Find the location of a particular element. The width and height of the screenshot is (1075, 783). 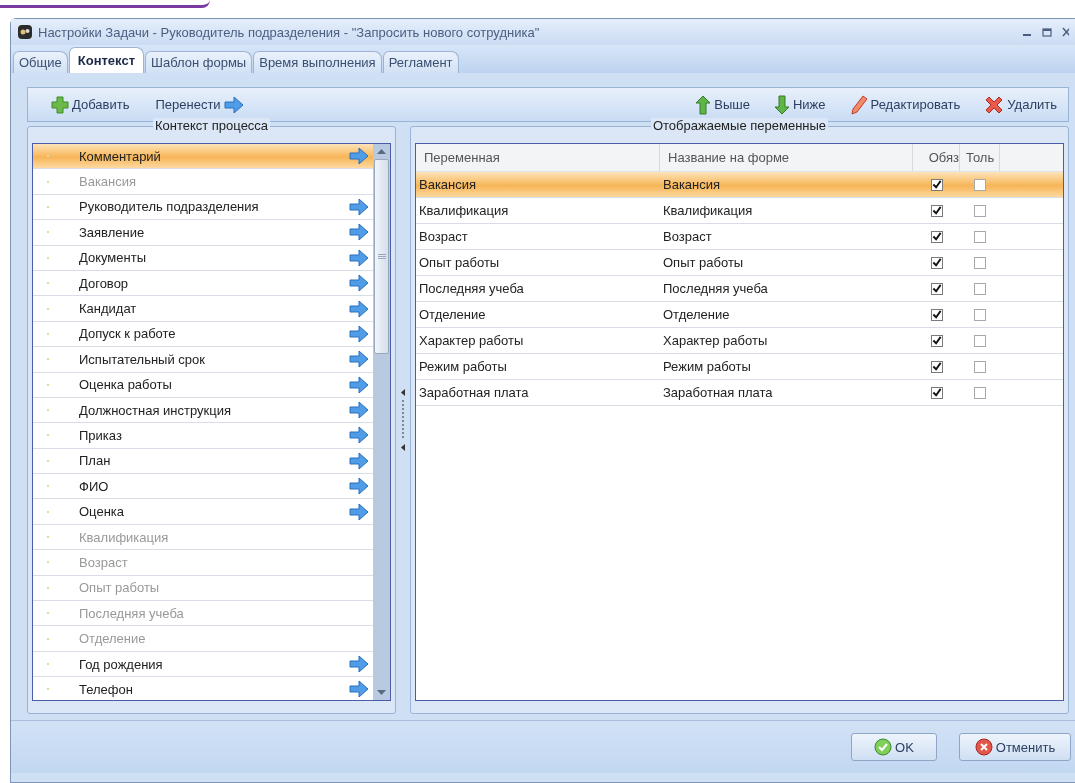

maximize-icon is located at coordinates (1047, 32).